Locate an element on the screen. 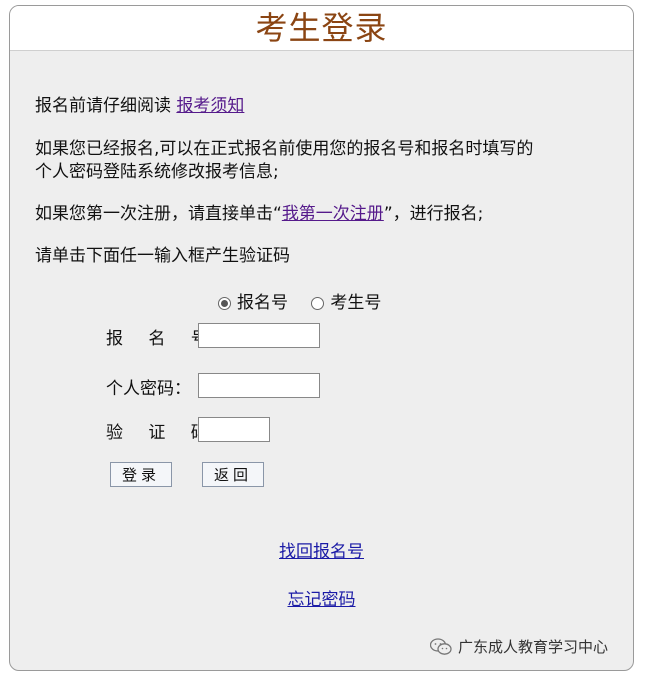 This screenshot has width=646, height=679. intro-line-1: 报名前请仔细阅读 报考须知 is located at coordinates (139, 106).